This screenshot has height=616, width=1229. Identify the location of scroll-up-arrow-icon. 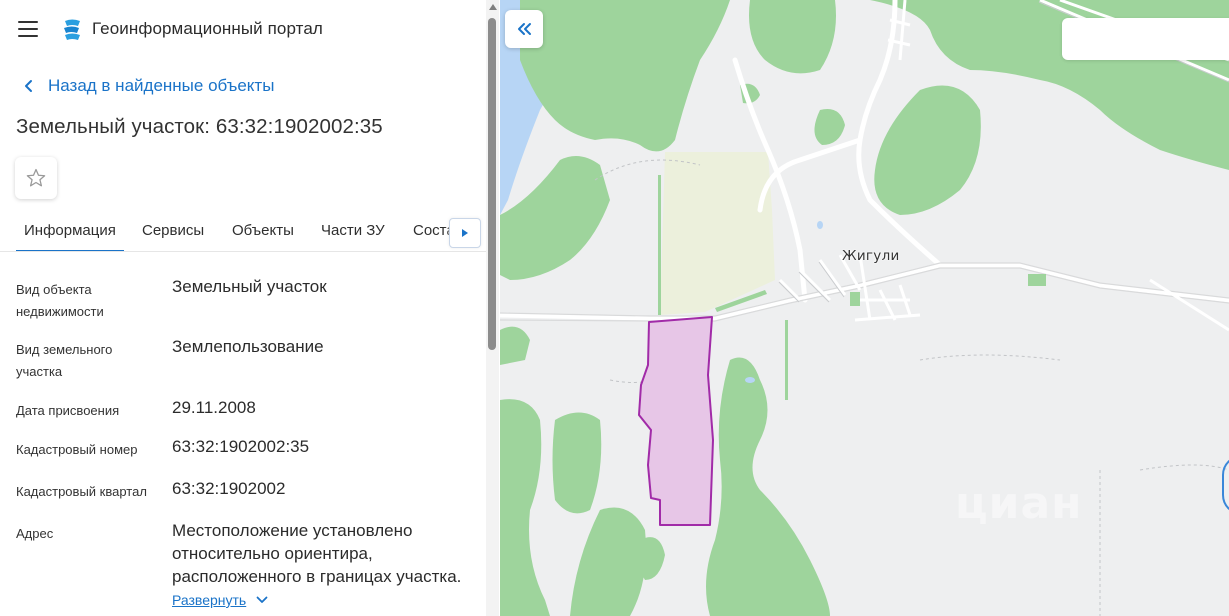
(493, 7).